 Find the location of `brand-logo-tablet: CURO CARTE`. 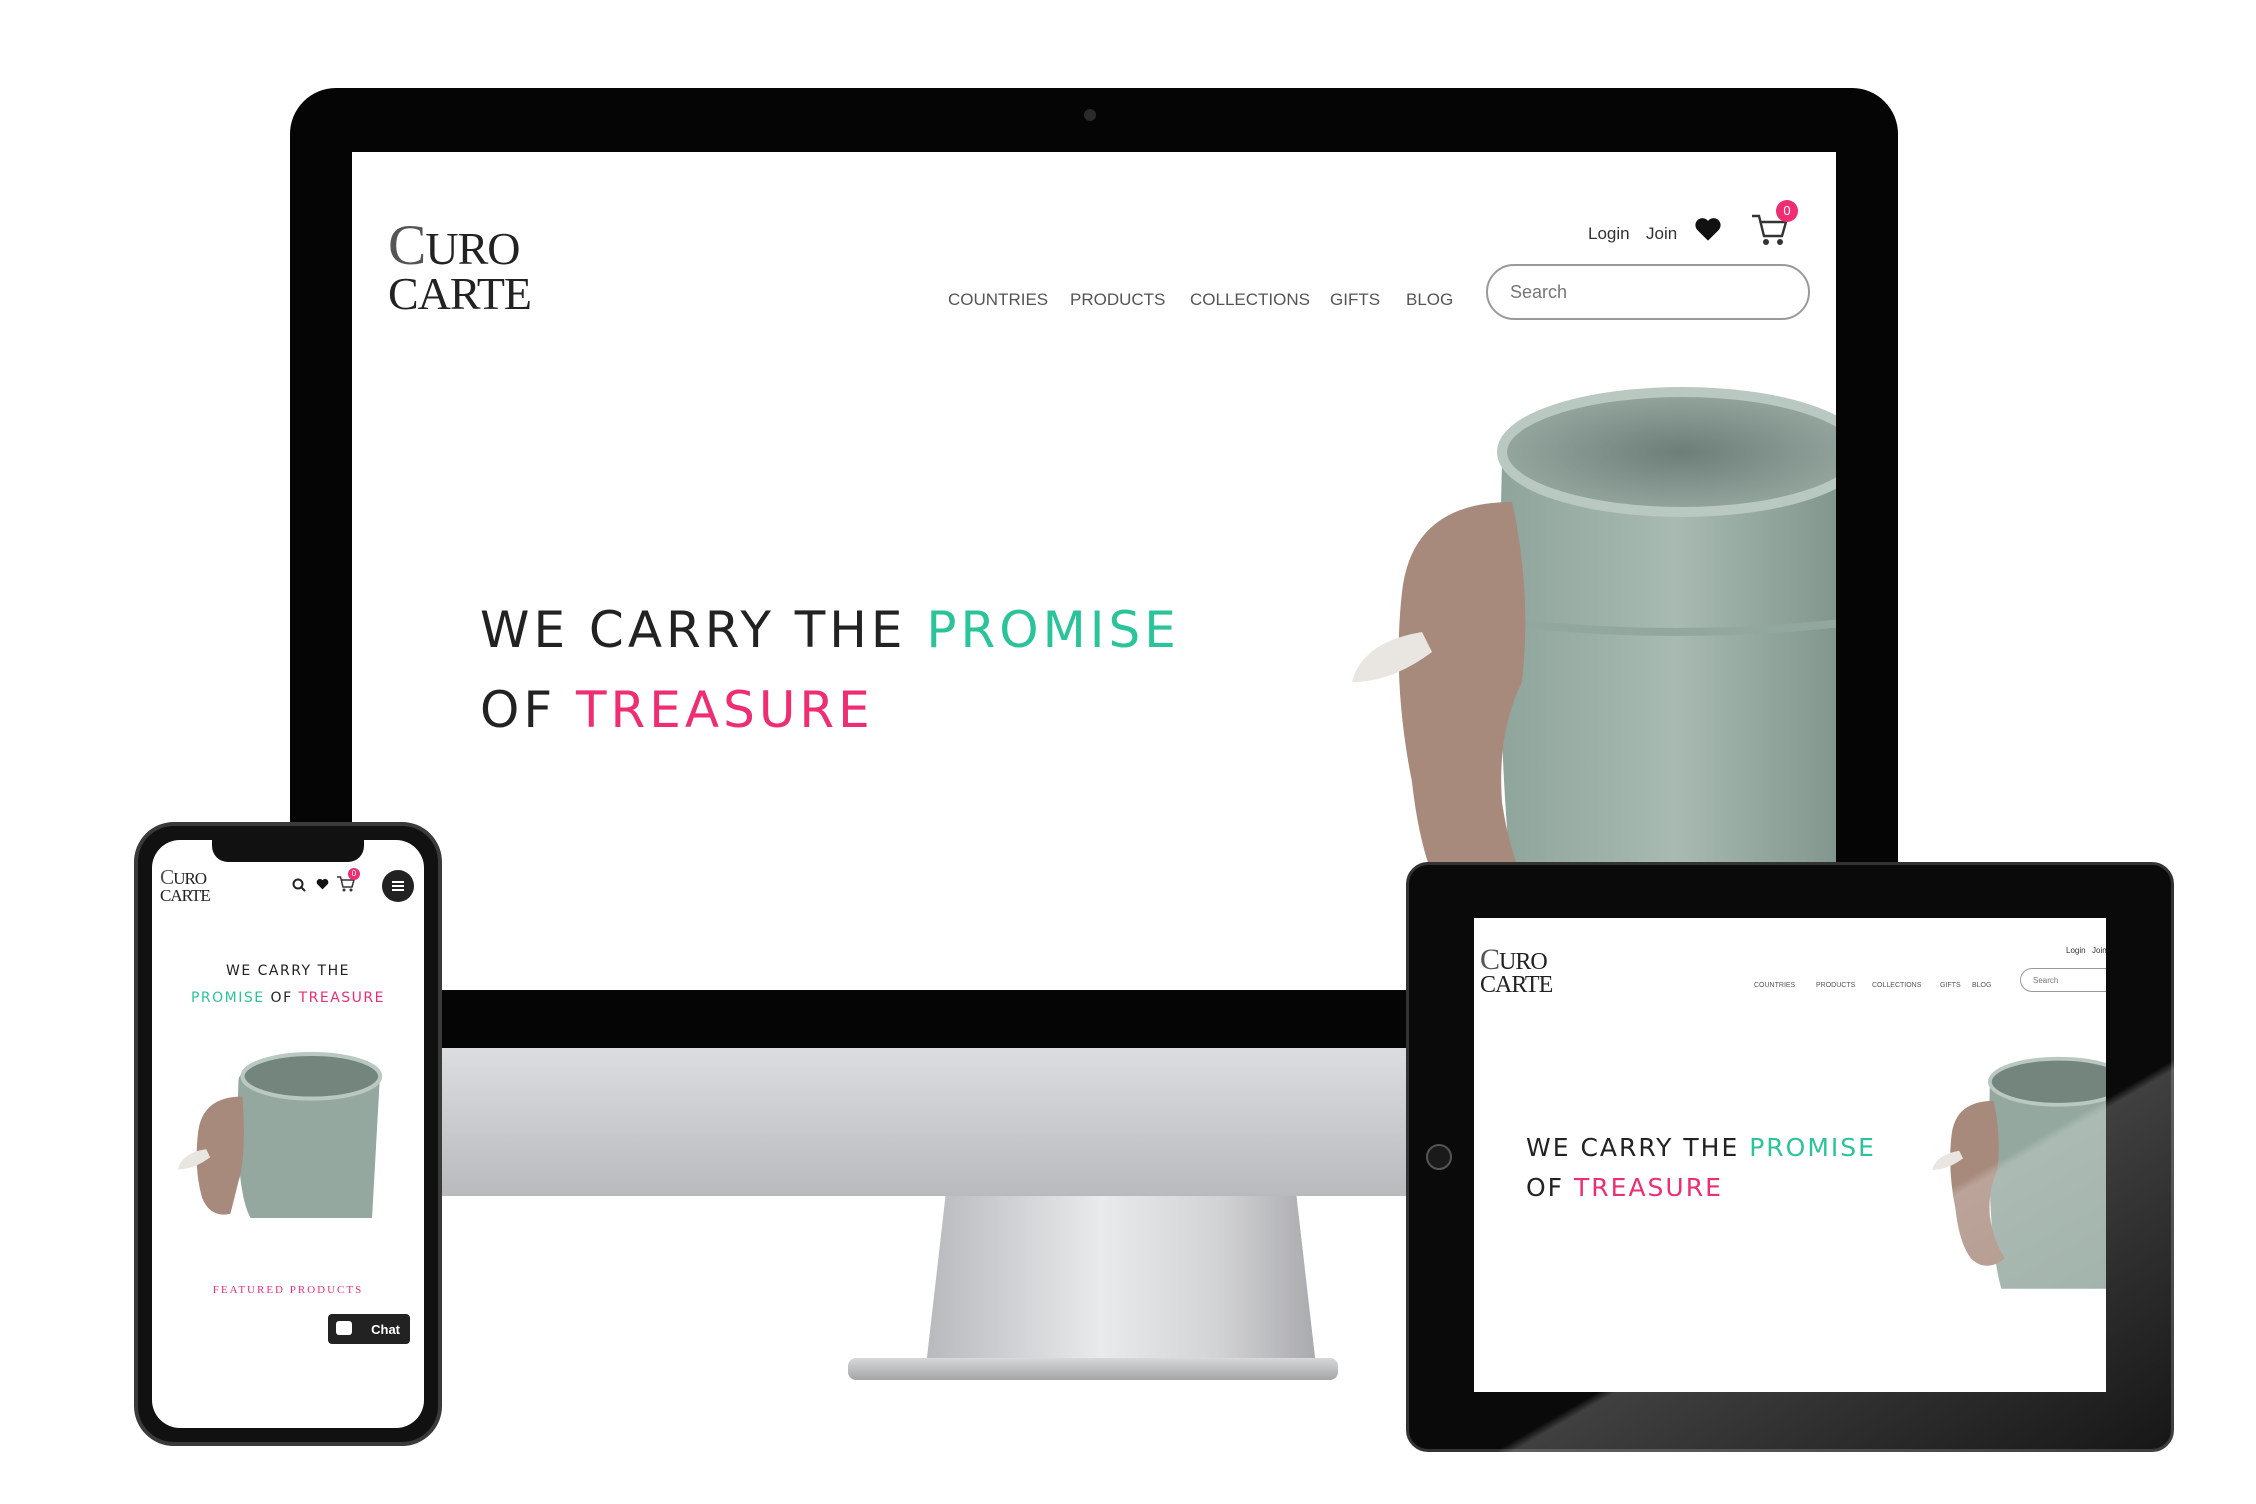

brand-logo-tablet: CURO CARTE is located at coordinates (1516, 971).